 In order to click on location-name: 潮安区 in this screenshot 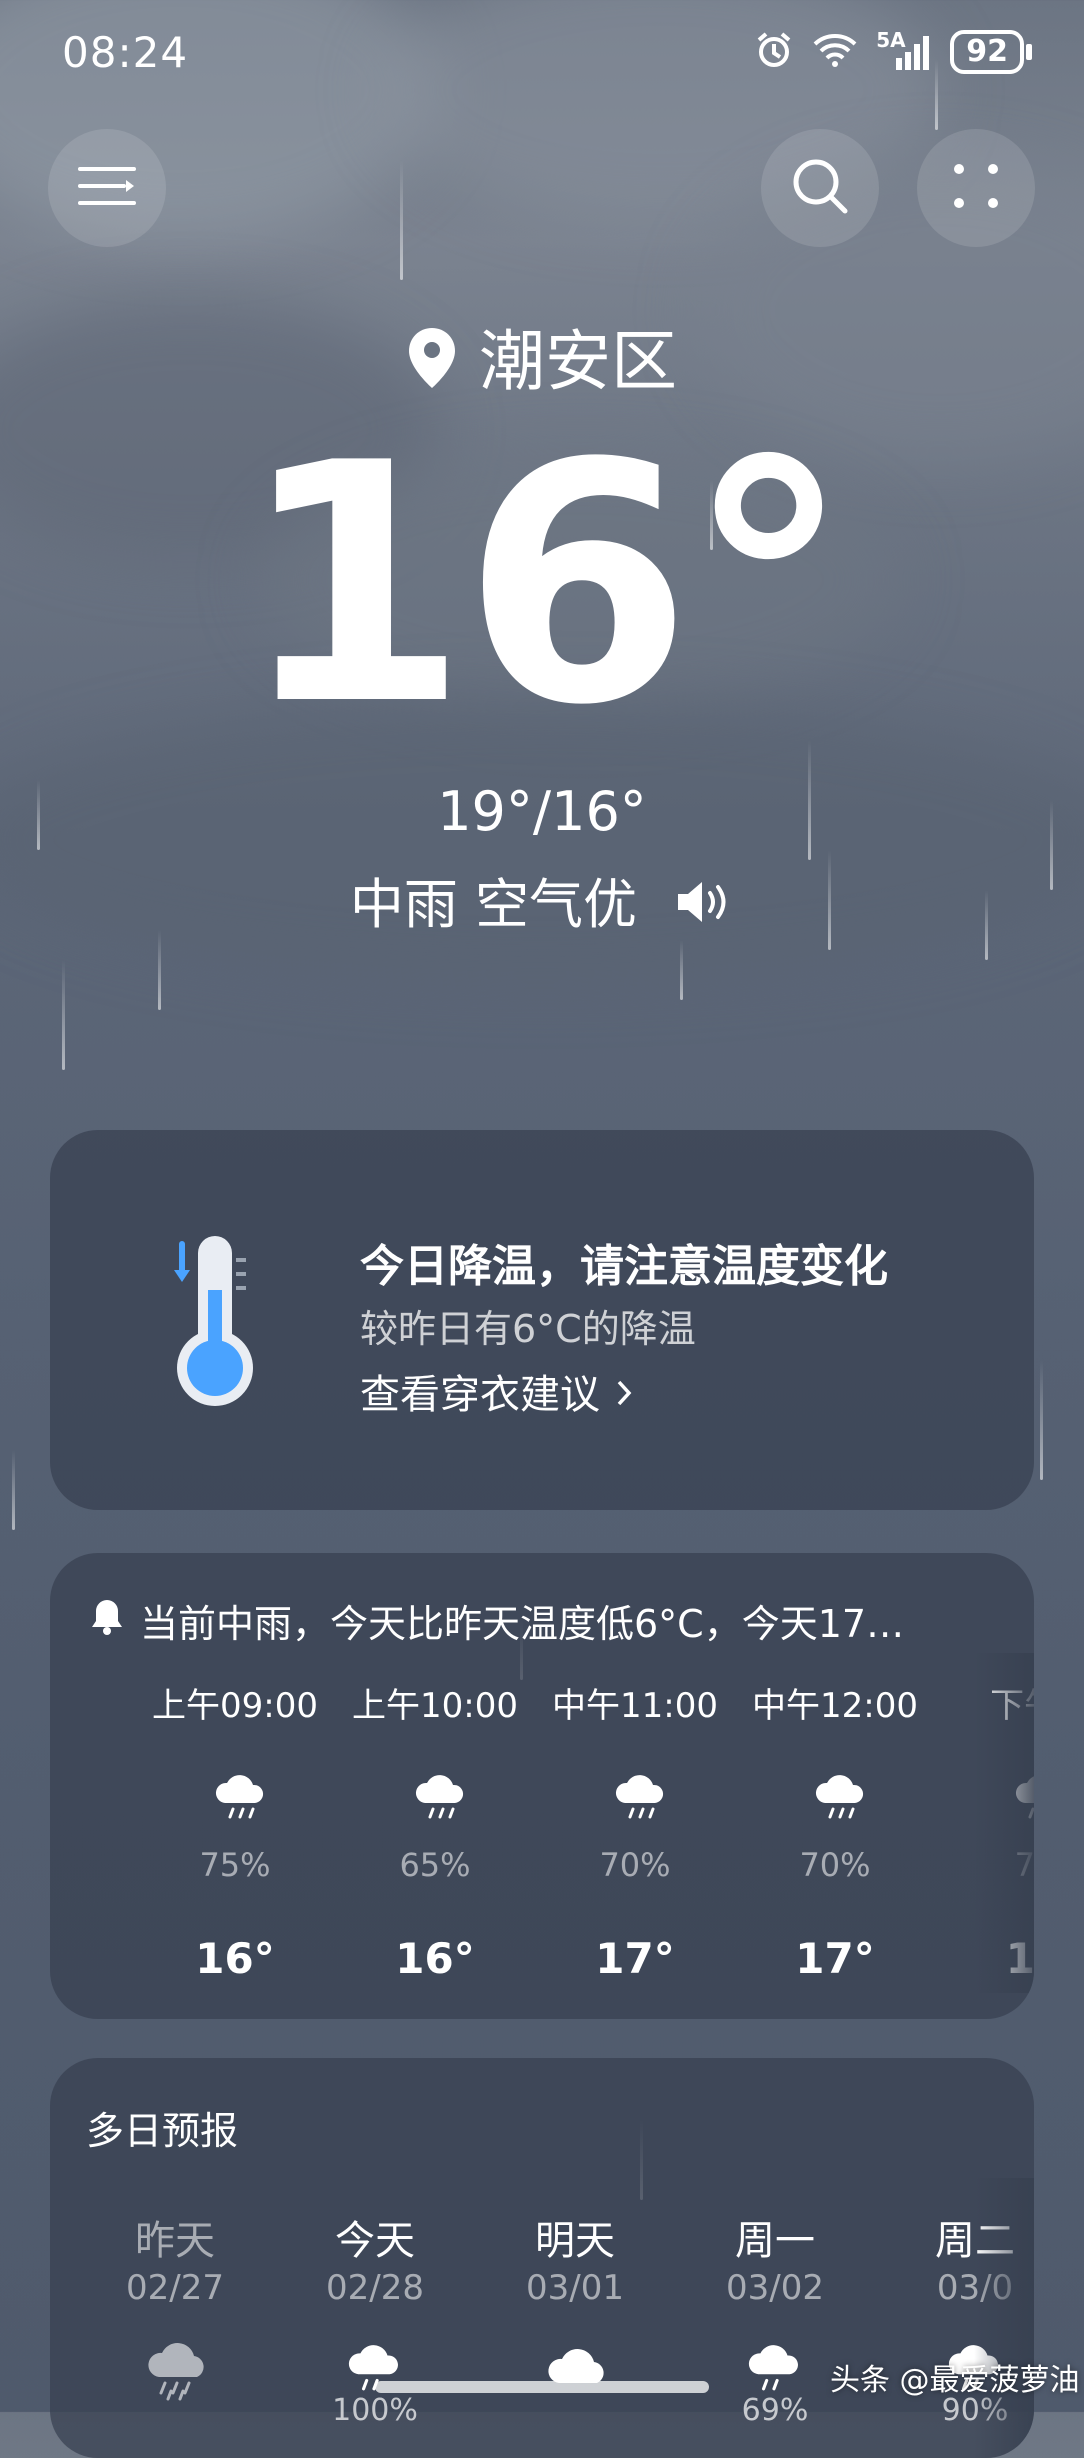, I will do `click(578, 361)`.